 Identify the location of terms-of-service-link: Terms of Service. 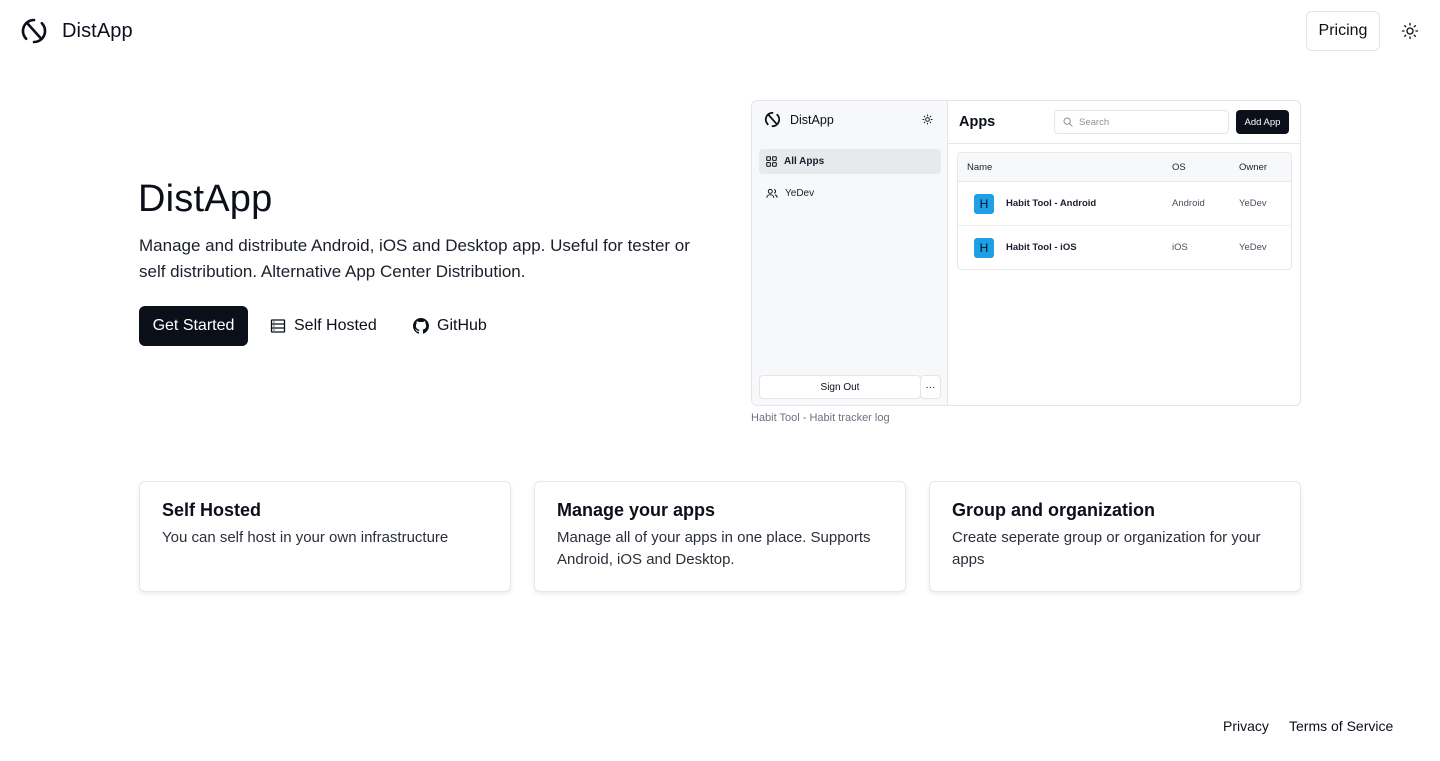
(1341, 726).